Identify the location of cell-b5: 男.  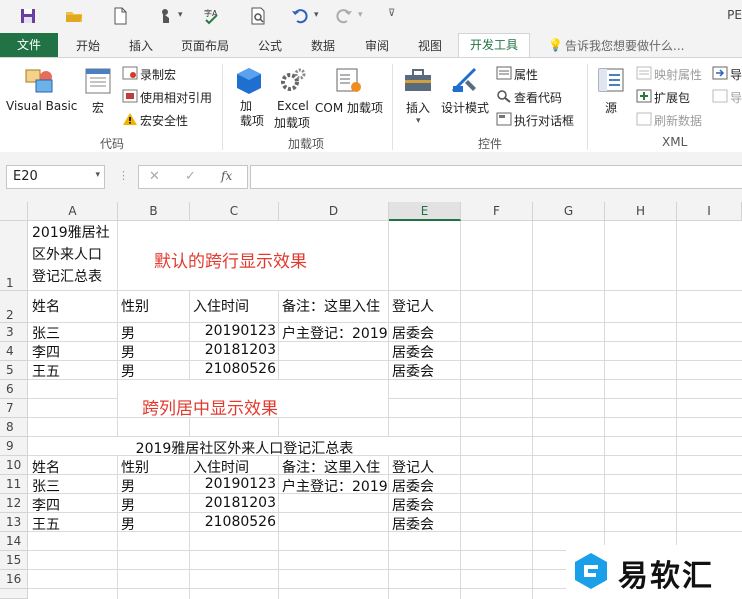
(128, 371).